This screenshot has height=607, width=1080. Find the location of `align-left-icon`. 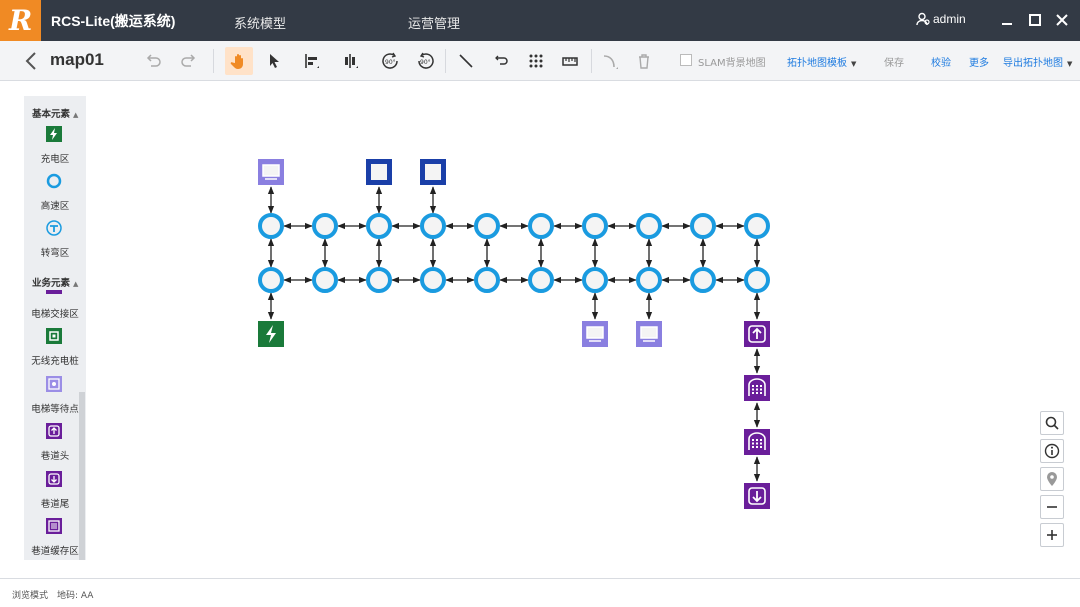

align-left-icon is located at coordinates (312, 61).